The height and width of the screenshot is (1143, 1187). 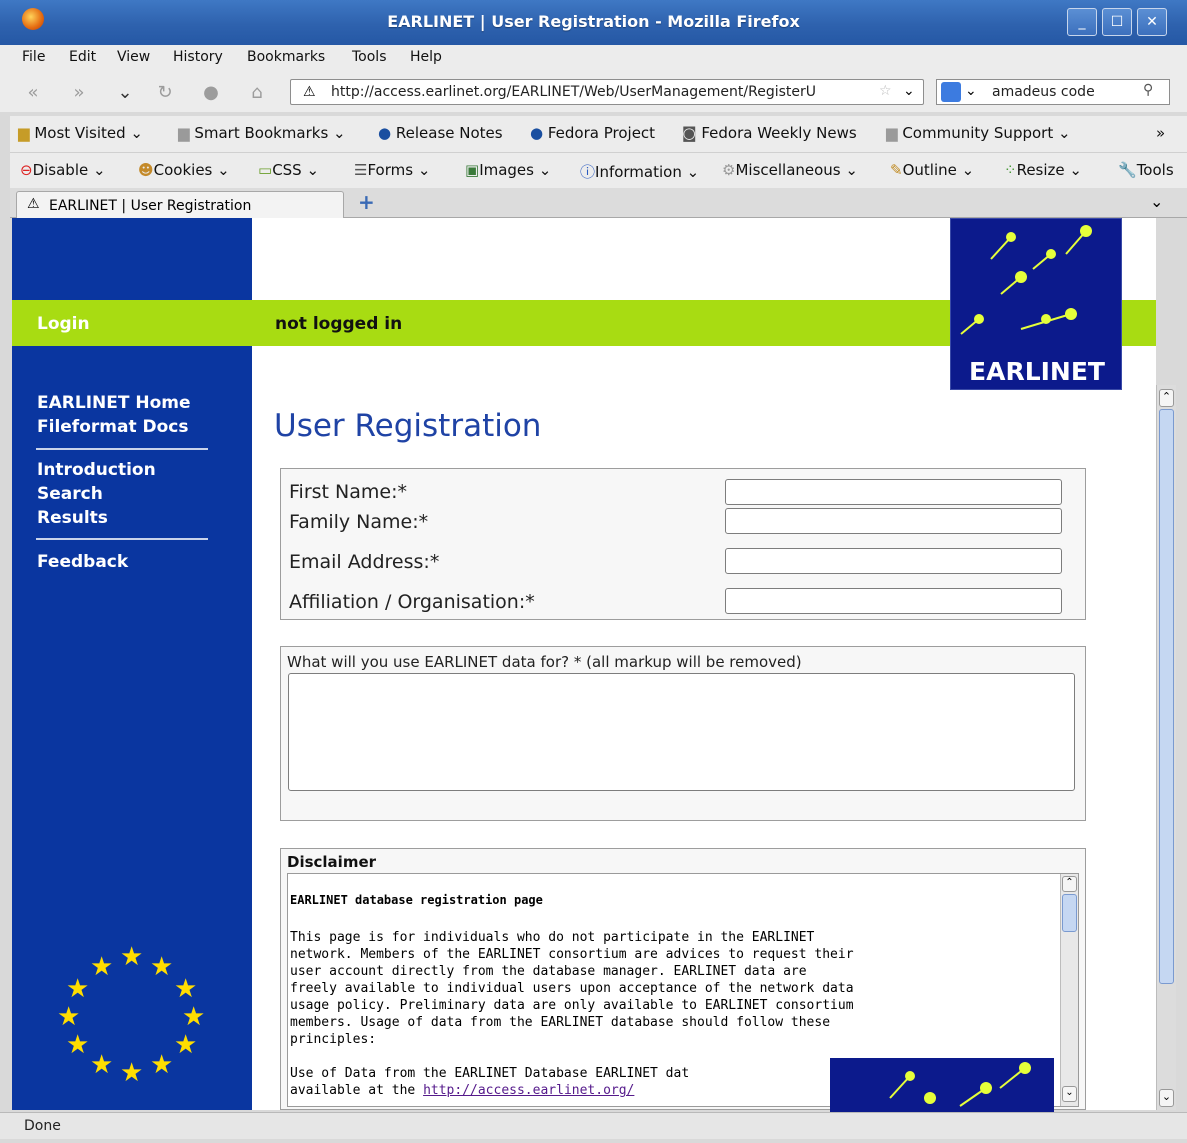 I want to click on eu-flag-stars-icon: ★ ★ ★ ★ ★ ★ ★ ★ ★ ★ ★ ★, so click(x=131, y=1015).